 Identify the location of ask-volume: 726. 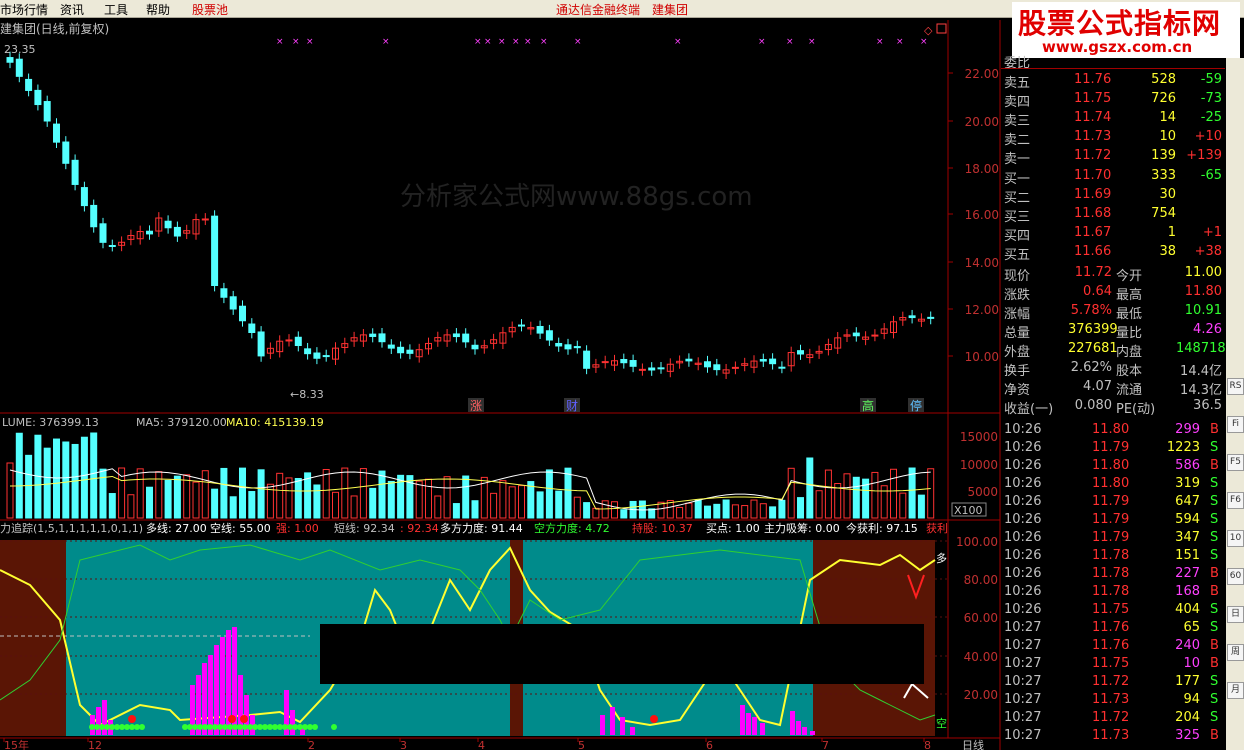
(1163, 98).